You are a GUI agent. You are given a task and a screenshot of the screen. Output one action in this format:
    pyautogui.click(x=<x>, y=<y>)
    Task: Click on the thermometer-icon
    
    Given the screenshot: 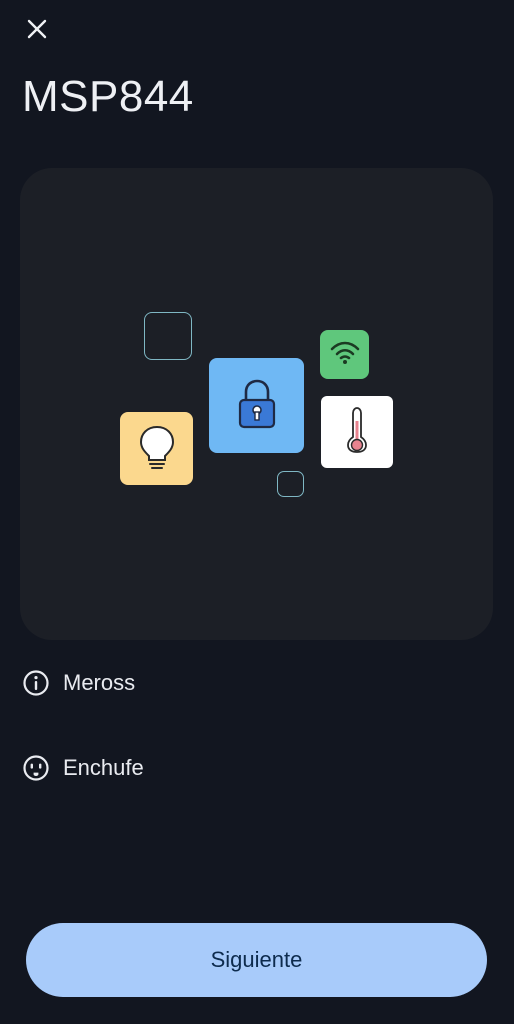 What is the action you would take?
    pyautogui.click(x=357, y=432)
    